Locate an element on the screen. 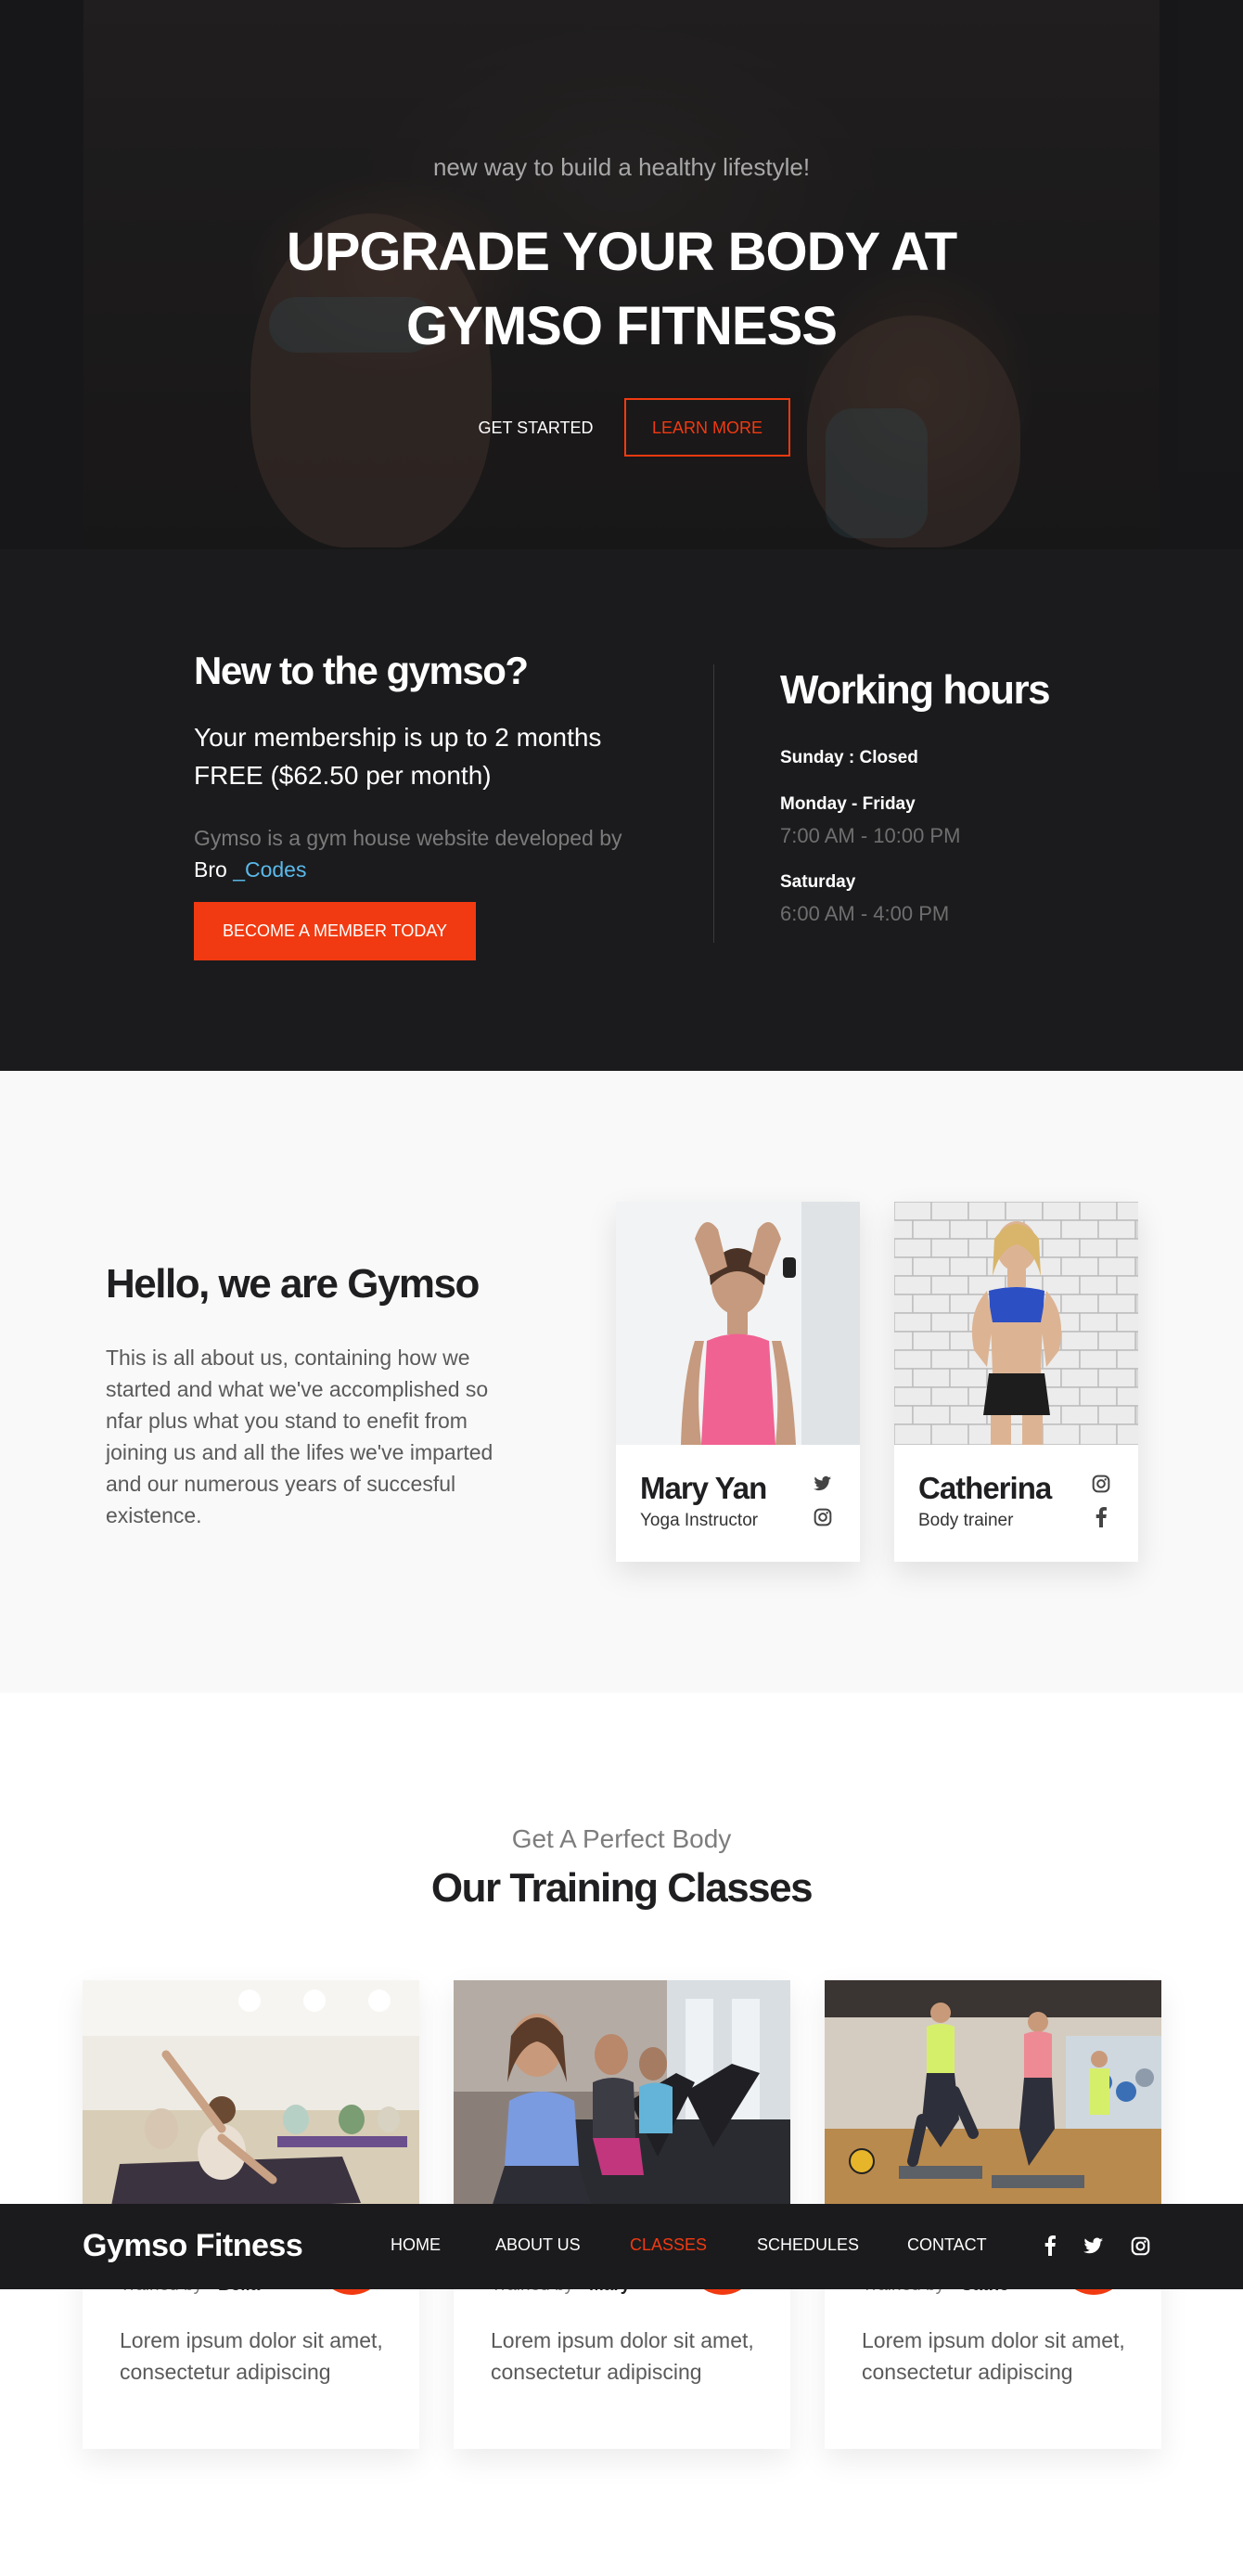 This screenshot has width=1243, height=2576. get-started-button: GET STARTED is located at coordinates (535, 428).